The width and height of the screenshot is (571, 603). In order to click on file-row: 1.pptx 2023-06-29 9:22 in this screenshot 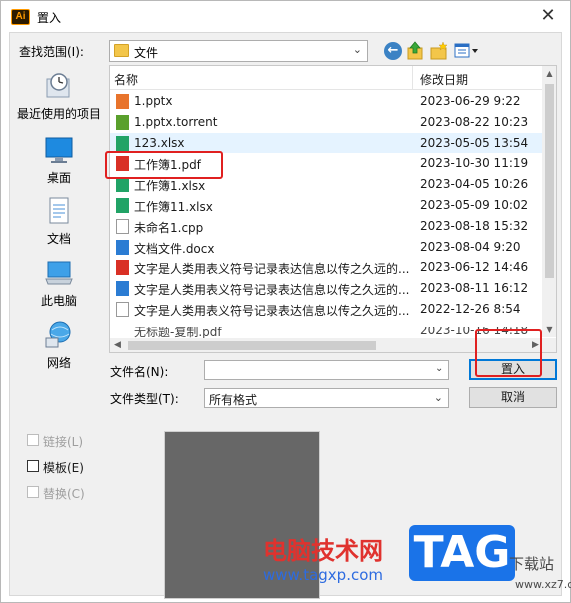, I will do `click(326, 101)`.